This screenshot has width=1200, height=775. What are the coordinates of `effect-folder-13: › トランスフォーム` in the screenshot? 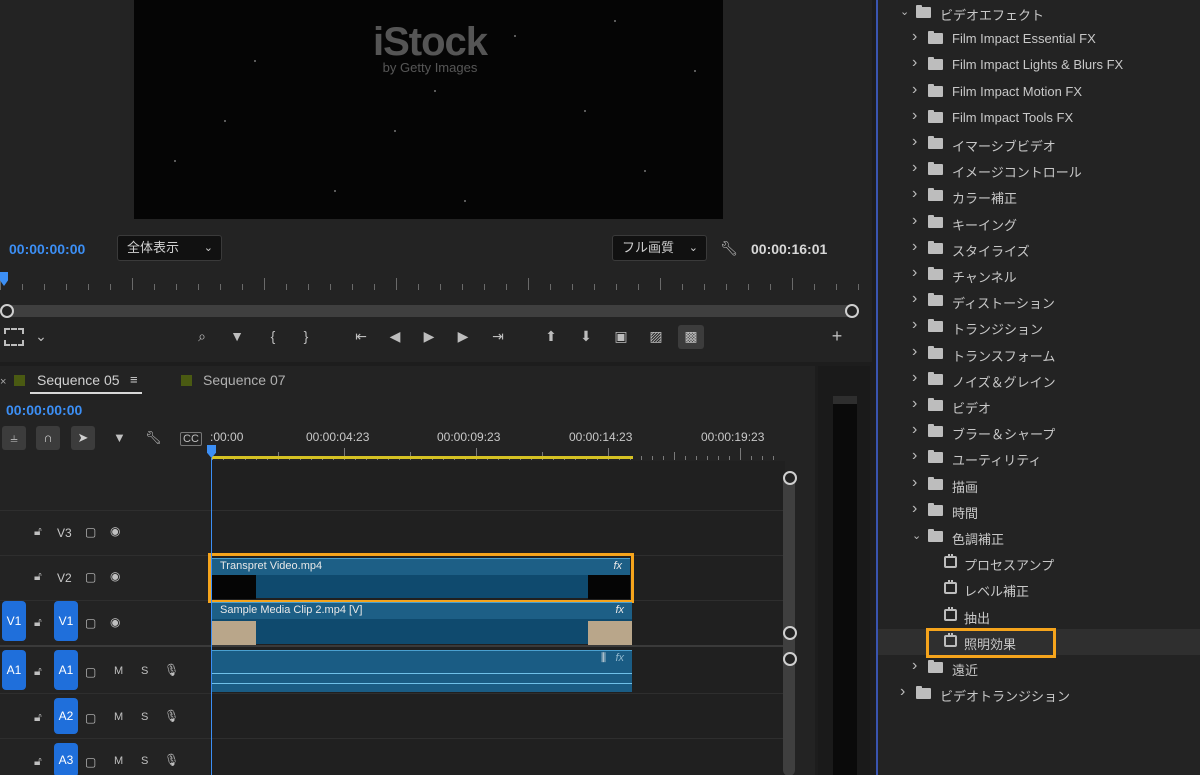 It's located at (1039, 354).